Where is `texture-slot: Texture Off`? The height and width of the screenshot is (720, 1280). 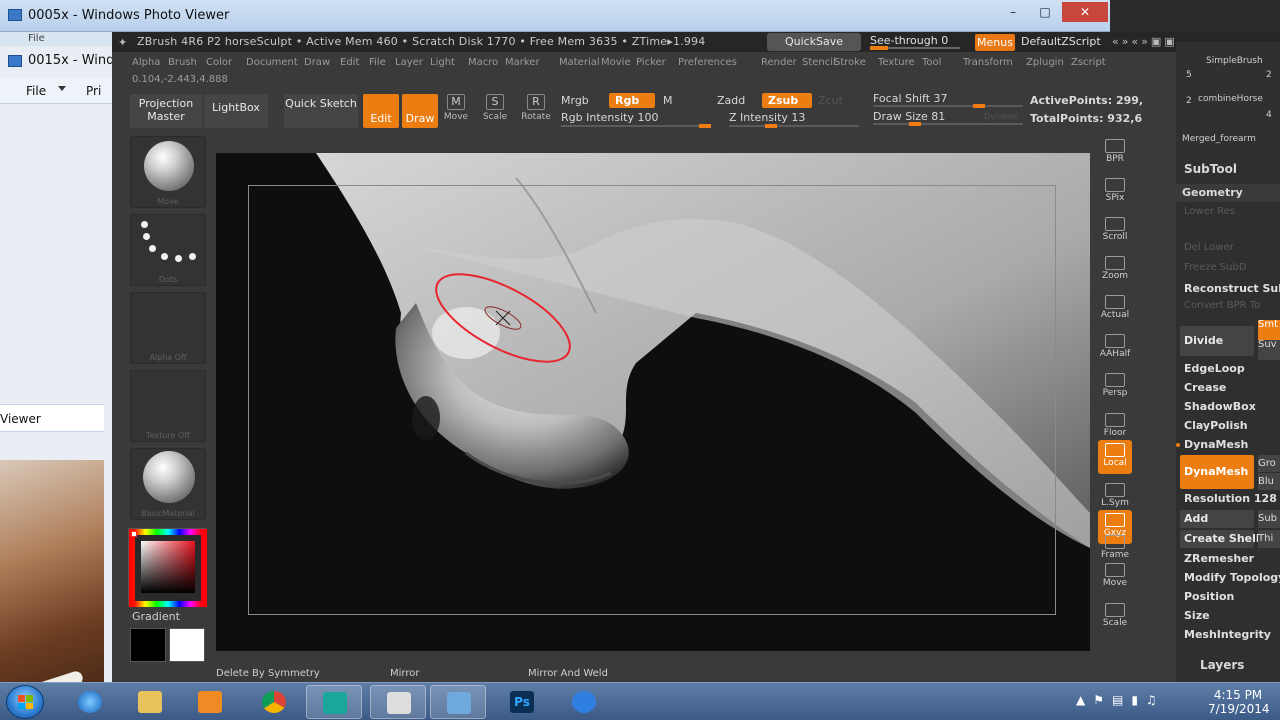 texture-slot: Texture Off is located at coordinates (168, 406).